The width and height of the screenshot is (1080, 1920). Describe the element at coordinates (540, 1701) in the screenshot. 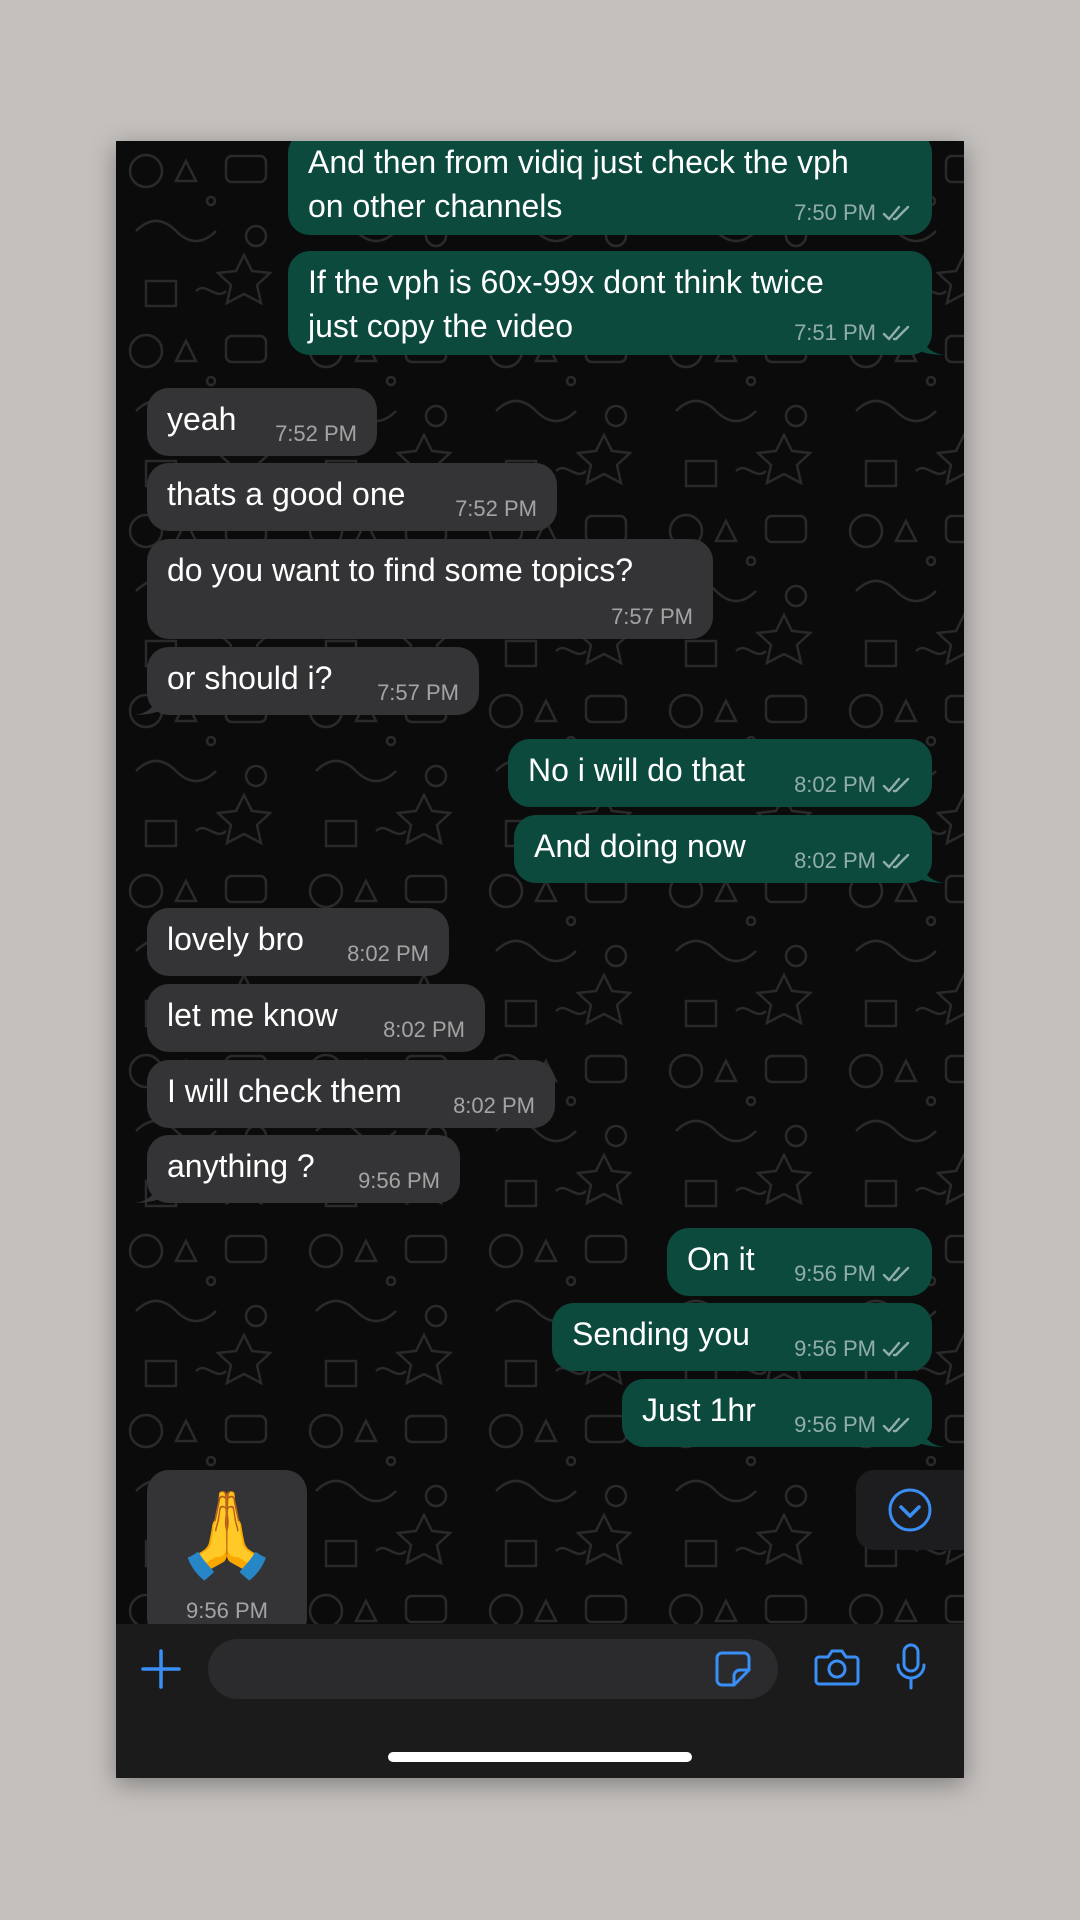

I see `composer-bar` at that location.